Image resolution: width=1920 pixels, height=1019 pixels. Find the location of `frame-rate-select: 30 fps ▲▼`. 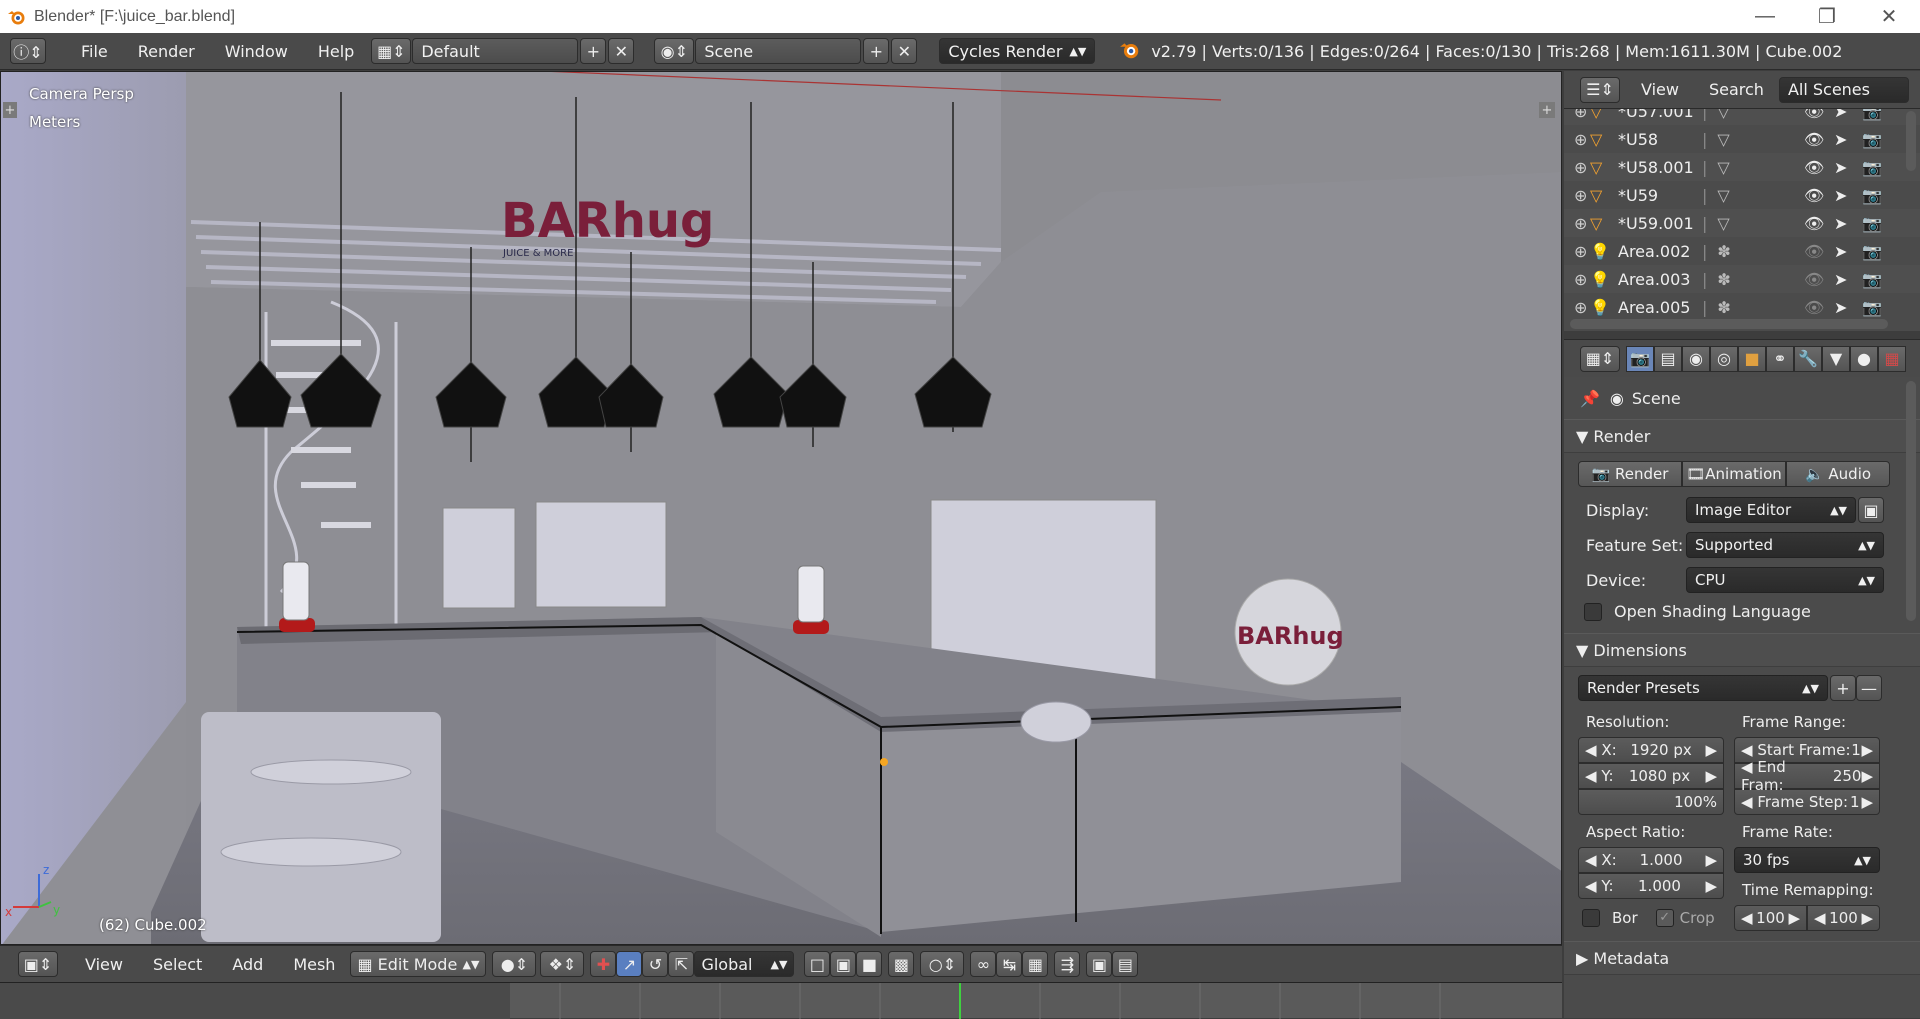

frame-rate-select: 30 fps ▲▼ is located at coordinates (1807, 860).